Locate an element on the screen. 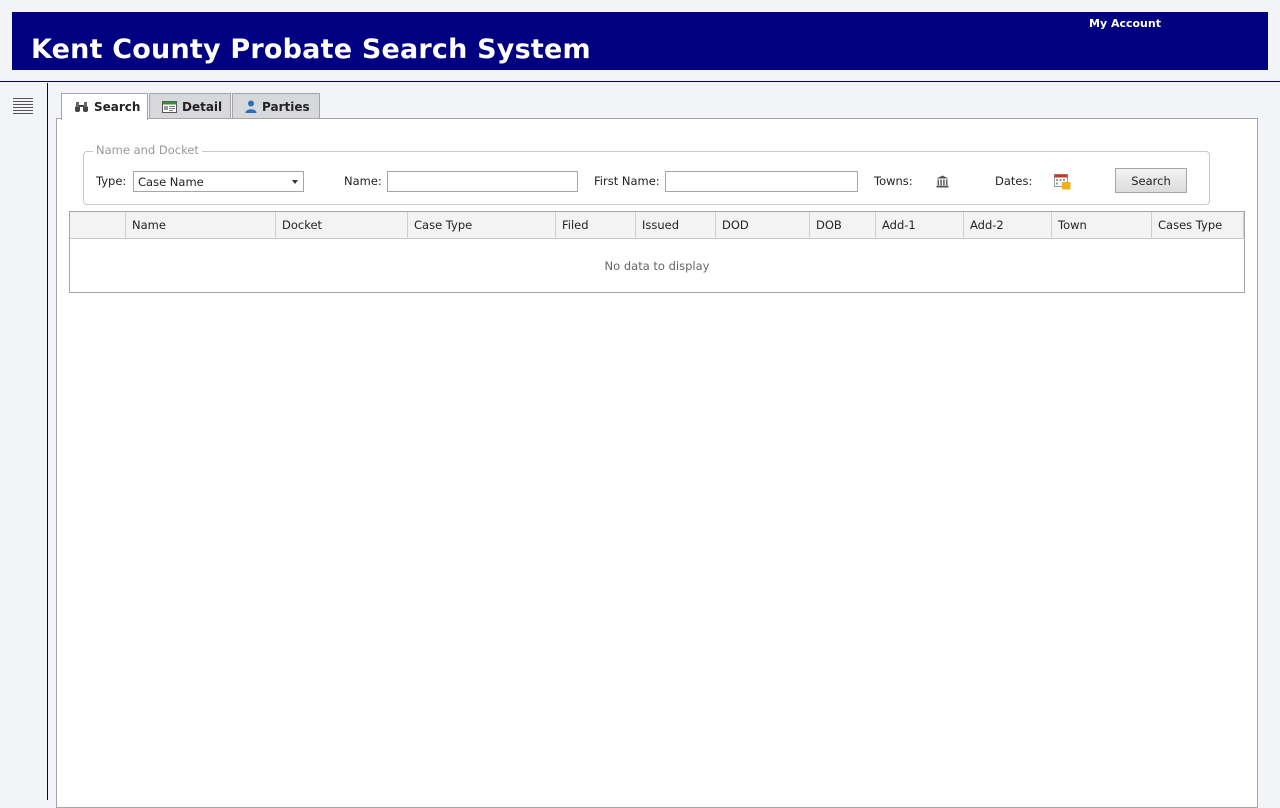 This screenshot has width=1280, height=808. tab-search: Search is located at coordinates (104, 106).